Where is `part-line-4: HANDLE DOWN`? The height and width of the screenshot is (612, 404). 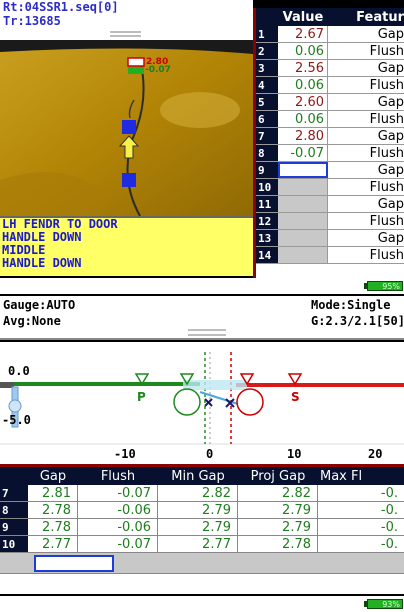 part-line-4: HANDLE DOWN is located at coordinates (42, 263).